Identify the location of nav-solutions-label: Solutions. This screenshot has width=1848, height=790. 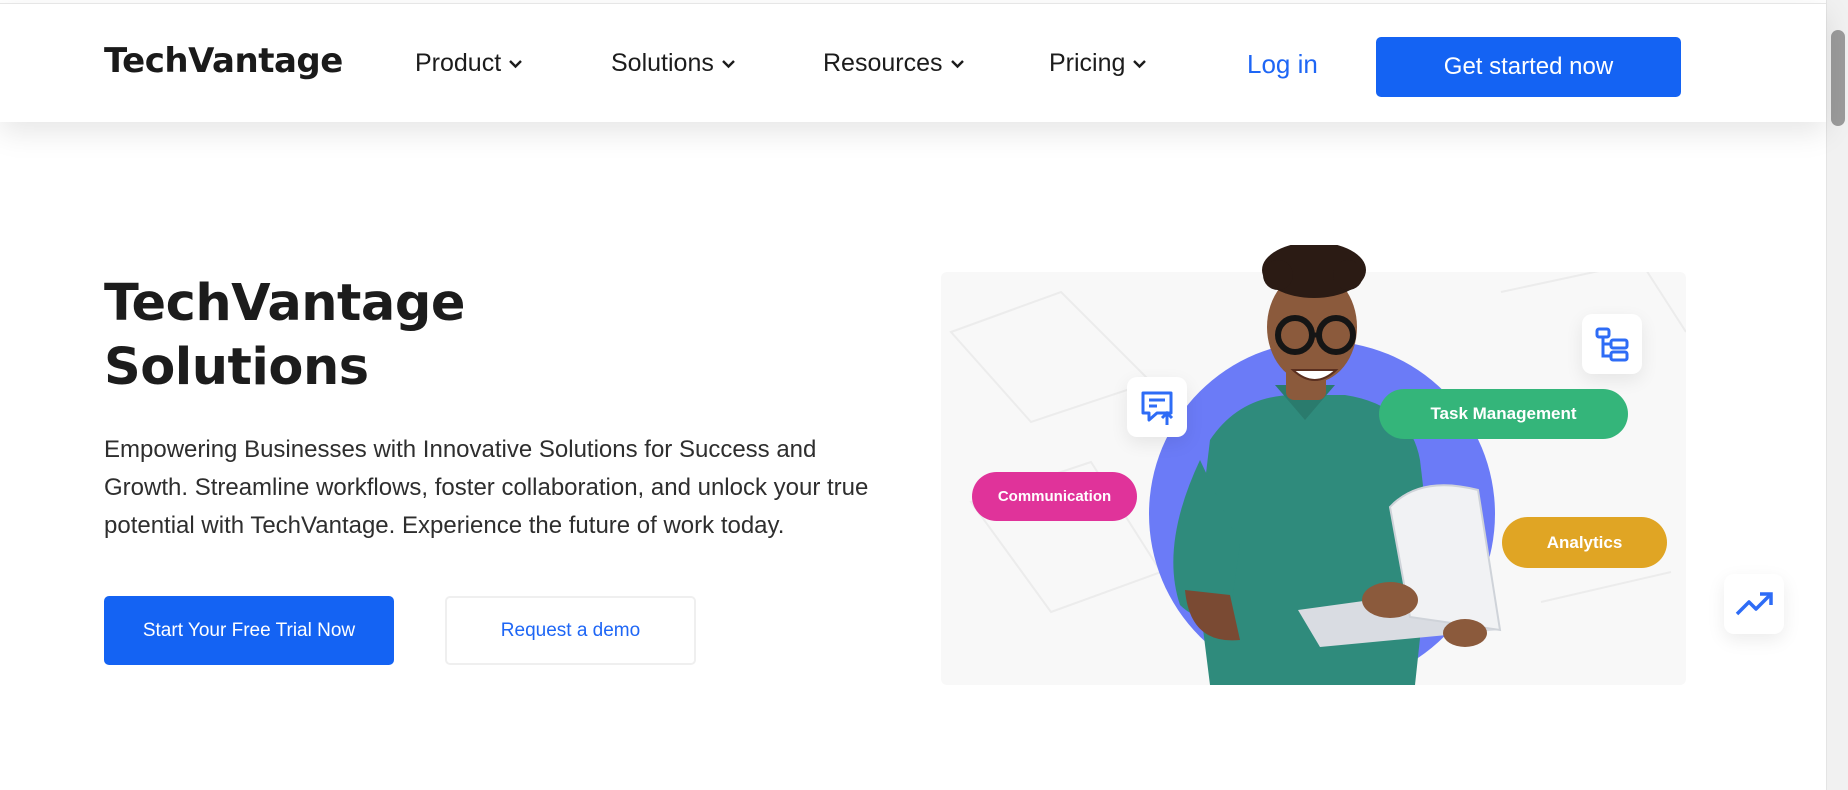
(662, 63).